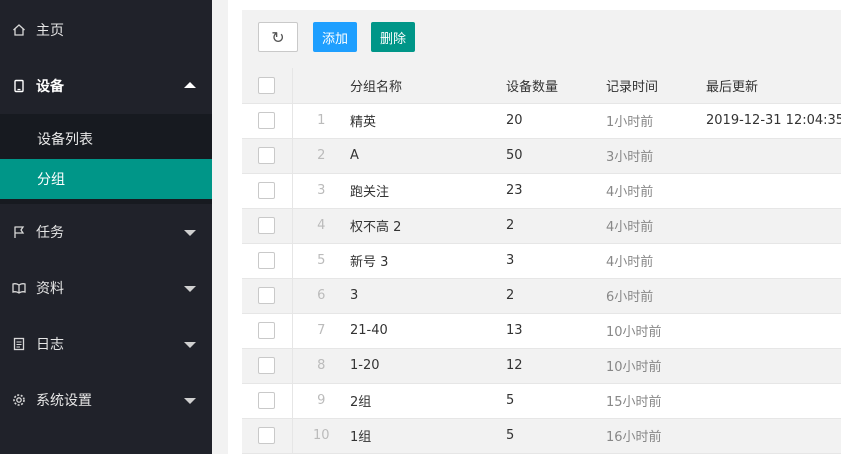 The image size is (841, 454). What do you see at coordinates (428, 296) in the screenshot?
I see `row-group-name: 3` at bounding box center [428, 296].